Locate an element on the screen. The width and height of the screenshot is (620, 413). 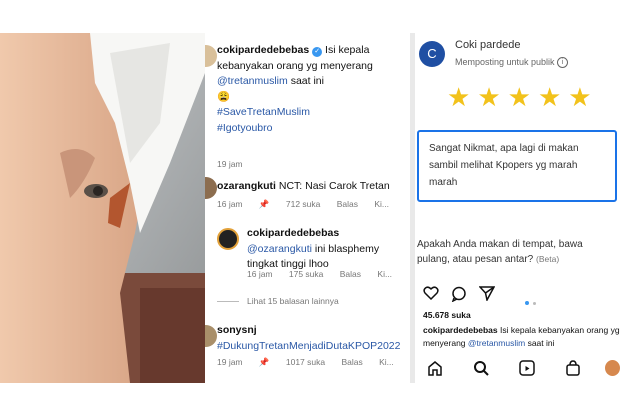
view-more-replies-link: Lihat 15 balasan lainnya is located at coordinates (278, 301).